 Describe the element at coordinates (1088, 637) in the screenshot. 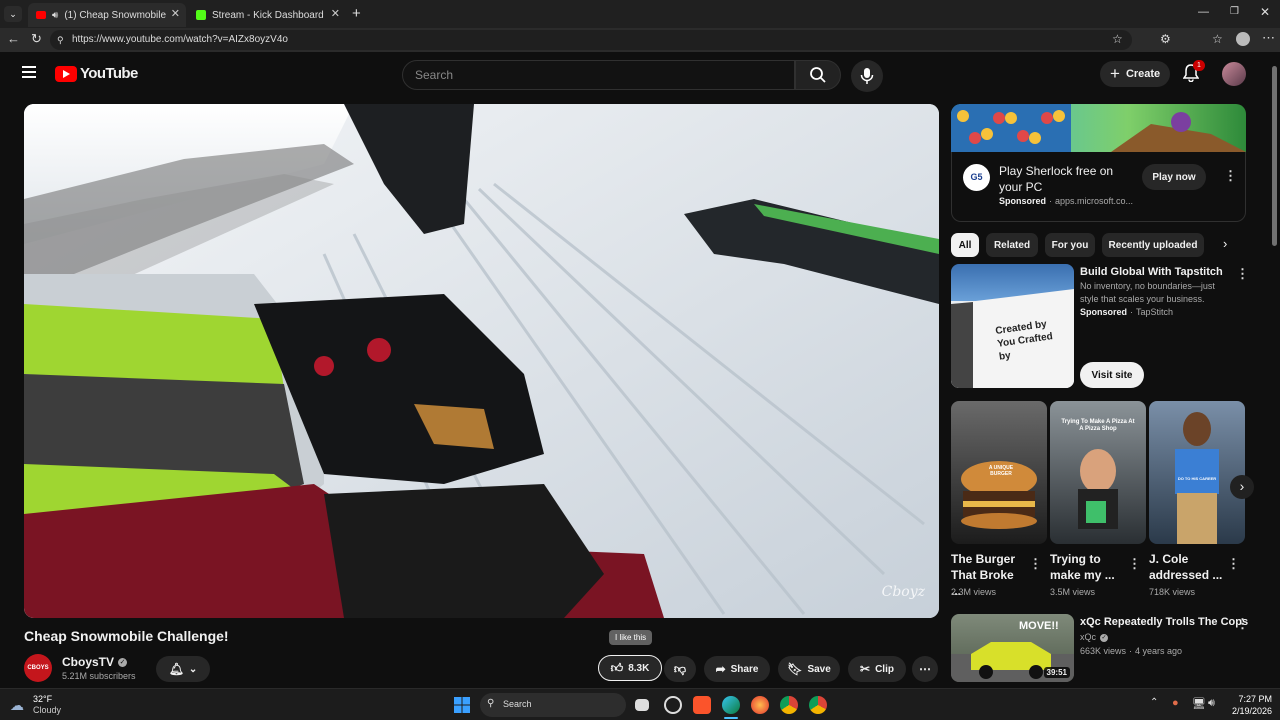

I see `recommended-channel: xQc` at that location.